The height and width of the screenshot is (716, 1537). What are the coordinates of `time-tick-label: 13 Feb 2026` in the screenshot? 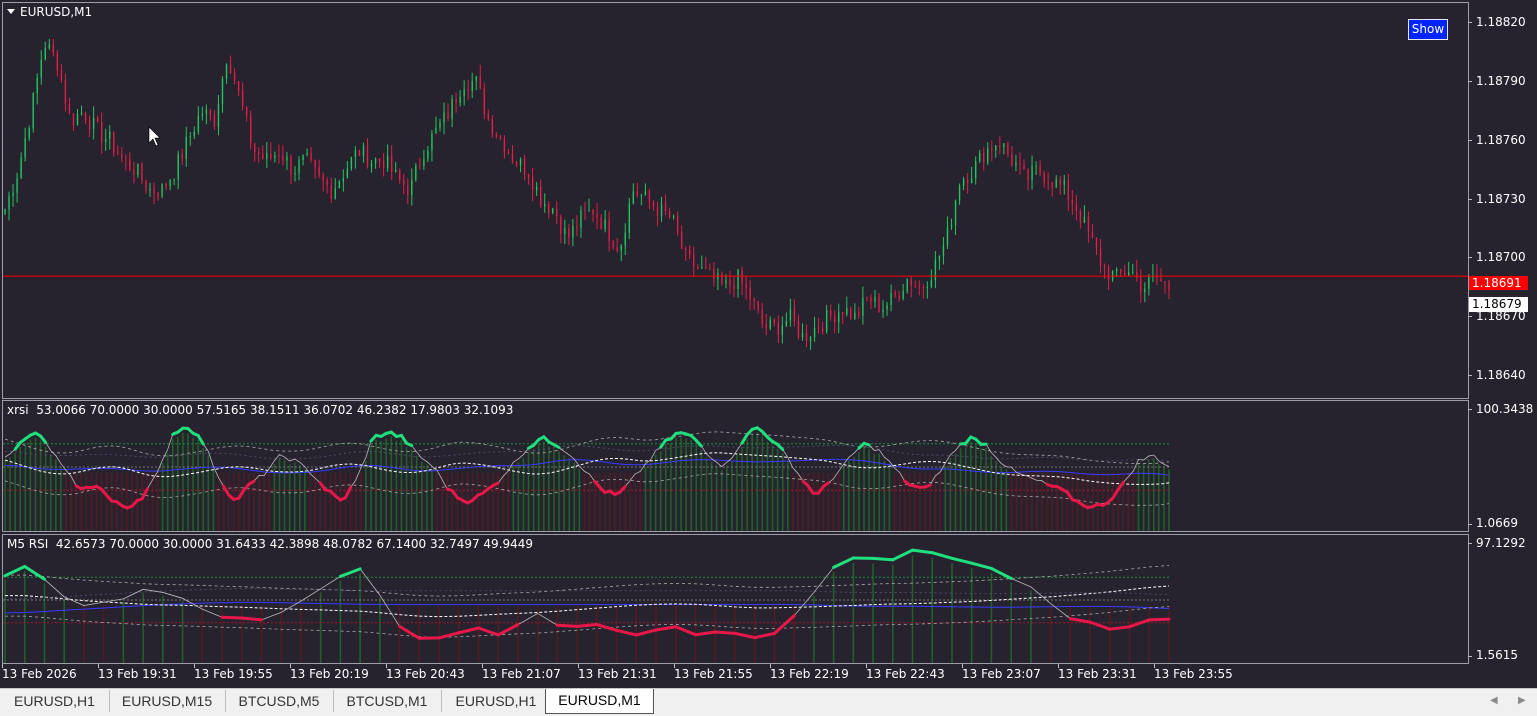 It's located at (39, 674).